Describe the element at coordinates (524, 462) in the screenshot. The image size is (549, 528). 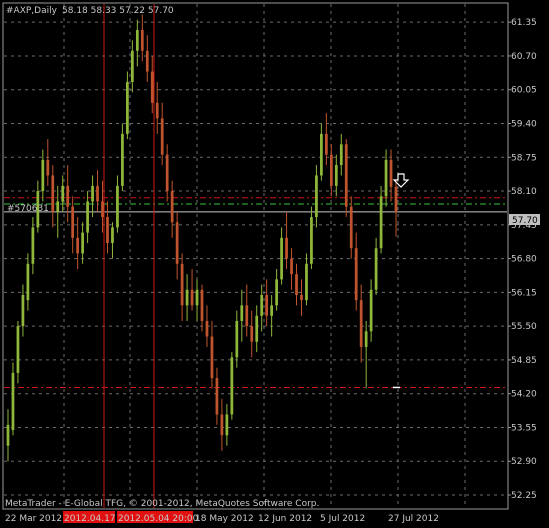
I see `y-tick-label: 52.90` at that location.